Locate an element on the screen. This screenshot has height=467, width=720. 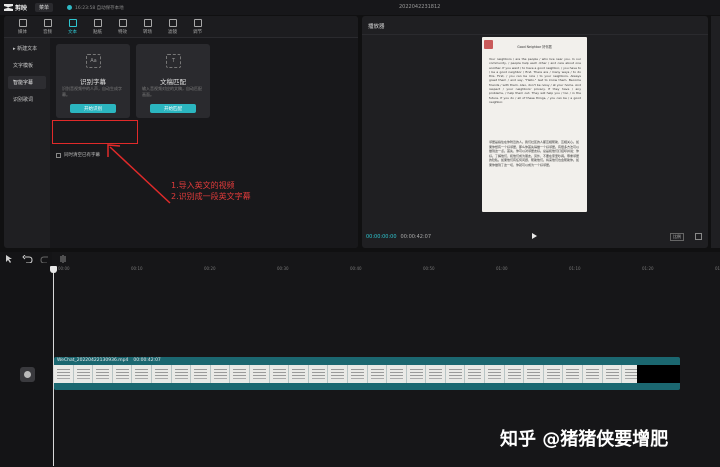
app-logo: 剪映 is located at coordinates (15, 7).